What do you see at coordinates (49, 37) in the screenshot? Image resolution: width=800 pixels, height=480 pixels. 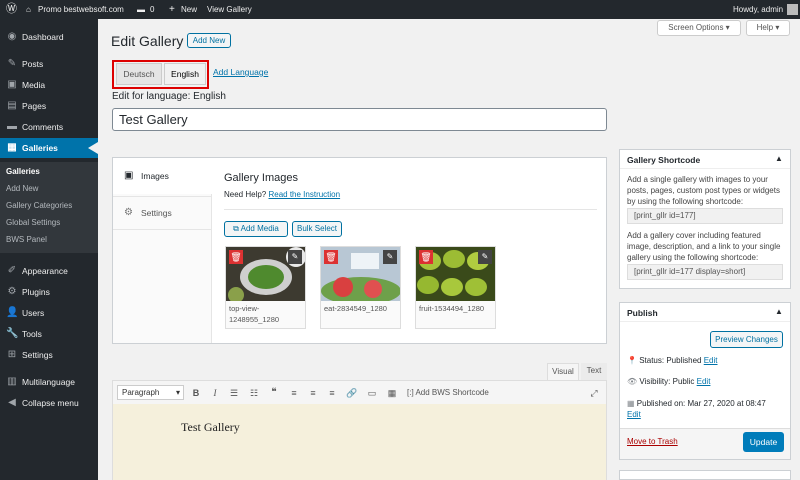 I see `sidebar-item-dashboard: ◉ Dashboard` at bounding box center [49, 37].